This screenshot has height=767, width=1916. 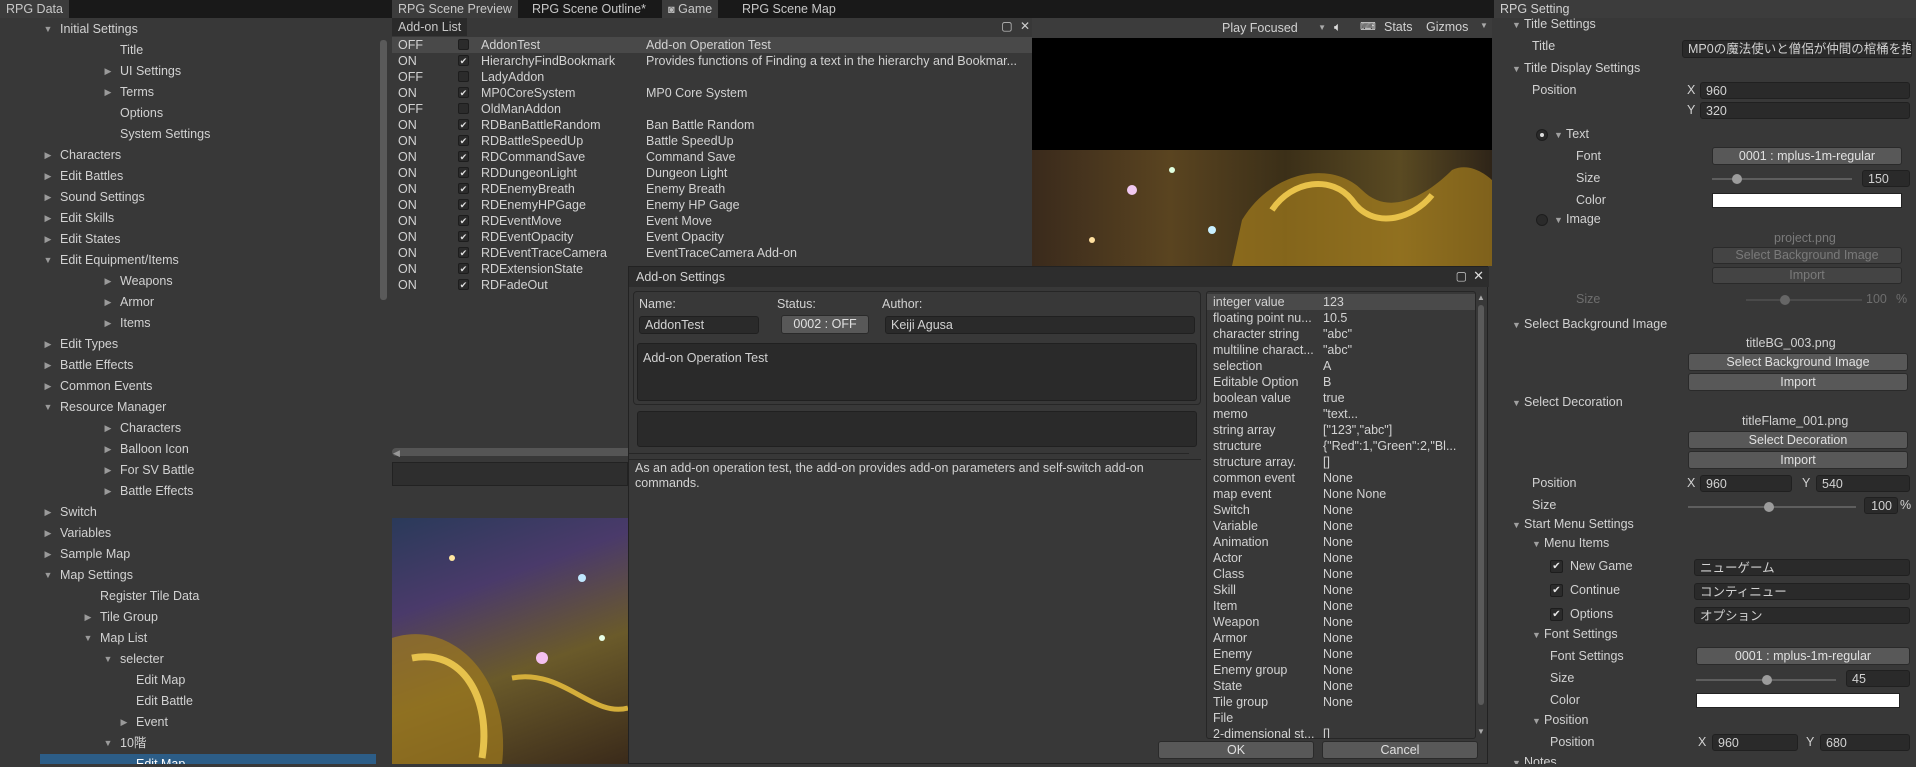 What do you see at coordinates (1798, 362) in the screenshot?
I see `select-bg-image-button: Select Background Image` at bounding box center [1798, 362].